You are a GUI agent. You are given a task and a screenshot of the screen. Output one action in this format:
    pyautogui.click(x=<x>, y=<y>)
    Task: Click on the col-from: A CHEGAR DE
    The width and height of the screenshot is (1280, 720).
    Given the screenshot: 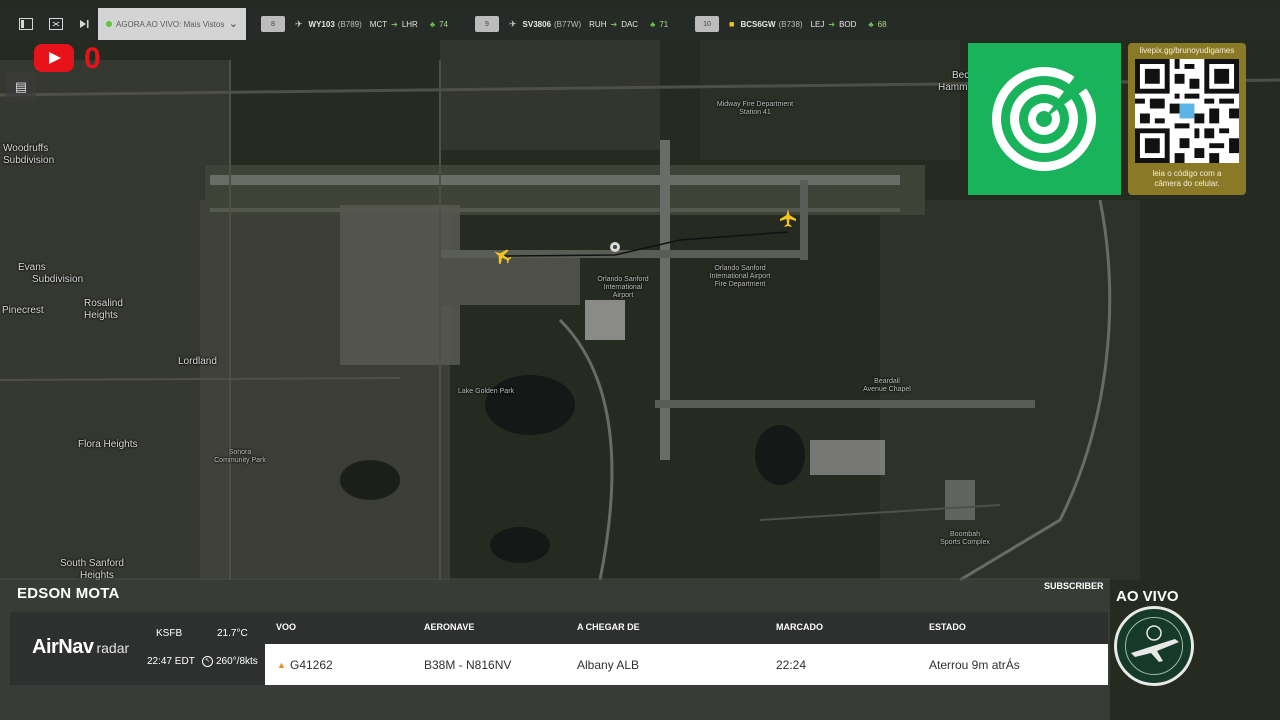 What is the action you would take?
    pyautogui.click(x=608, y=627)
    